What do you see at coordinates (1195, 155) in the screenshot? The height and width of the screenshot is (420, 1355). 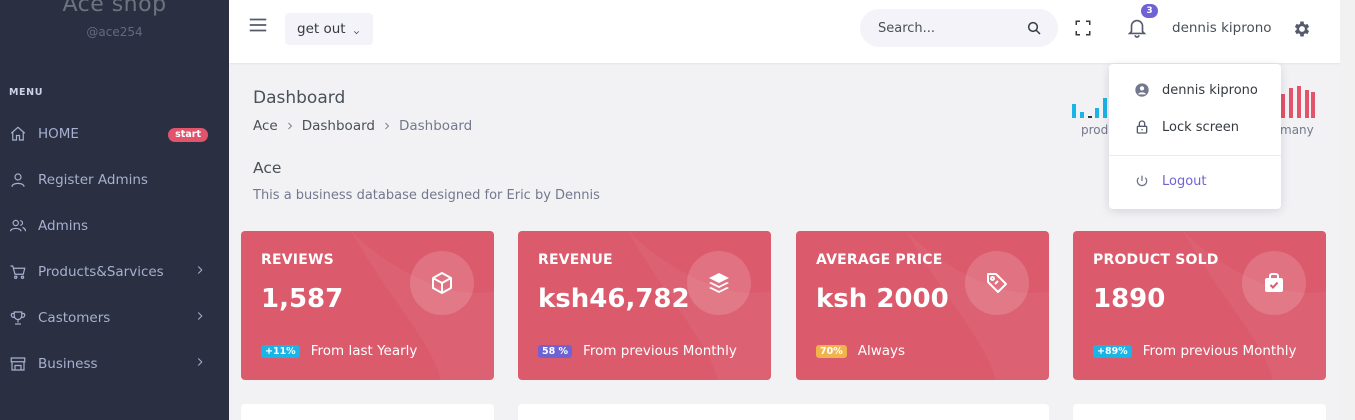 I see `dropdown-divider` at bounding box center [1195, 155].